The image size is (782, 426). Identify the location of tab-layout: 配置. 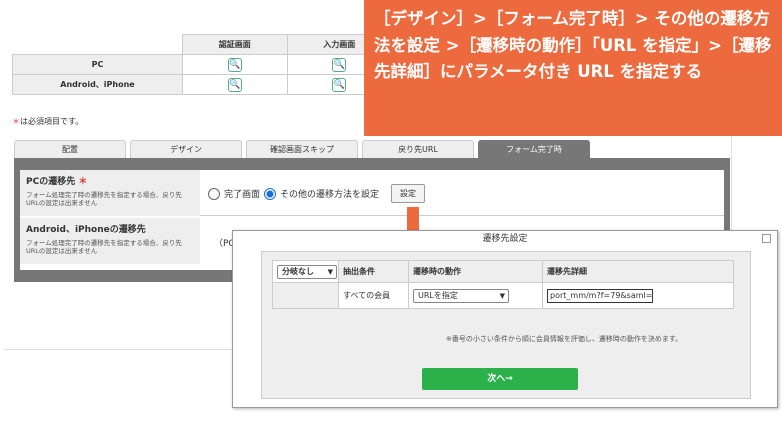
(70, 149).